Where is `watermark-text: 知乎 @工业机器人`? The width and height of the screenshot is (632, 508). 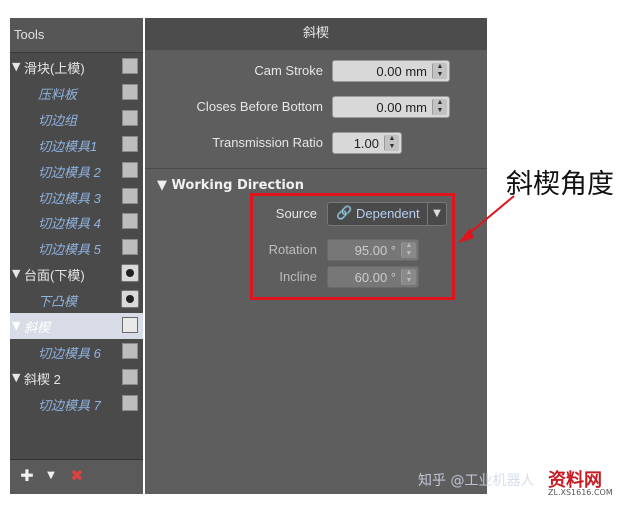 watermark-text: 知乎 @工业机器人 is located at coordinates (476, 481).